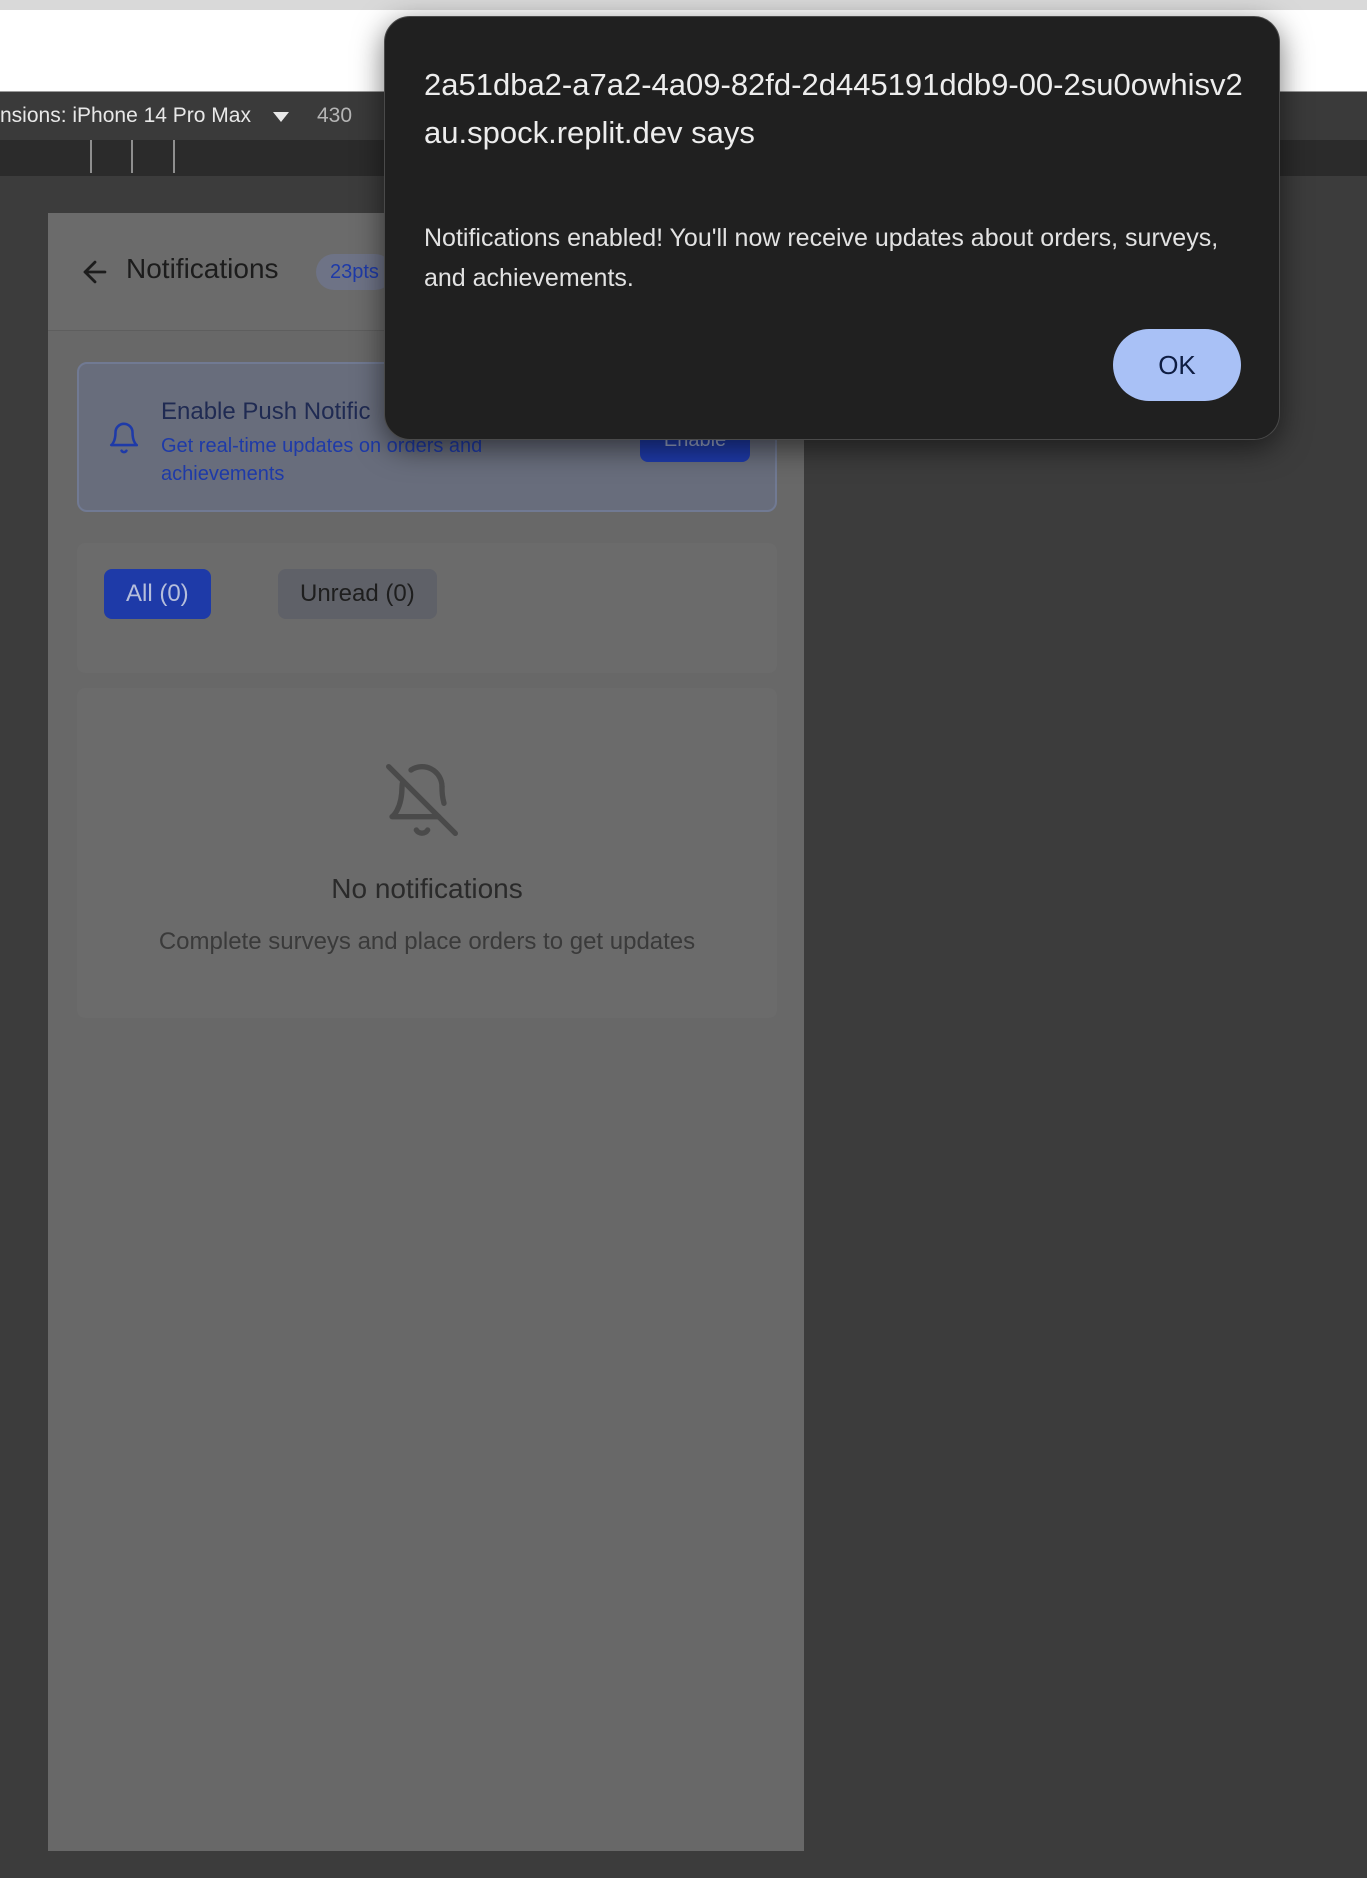 The image size is (1367, 1878). I want to click on empty-state-title: No notifications, so click(427, 888).